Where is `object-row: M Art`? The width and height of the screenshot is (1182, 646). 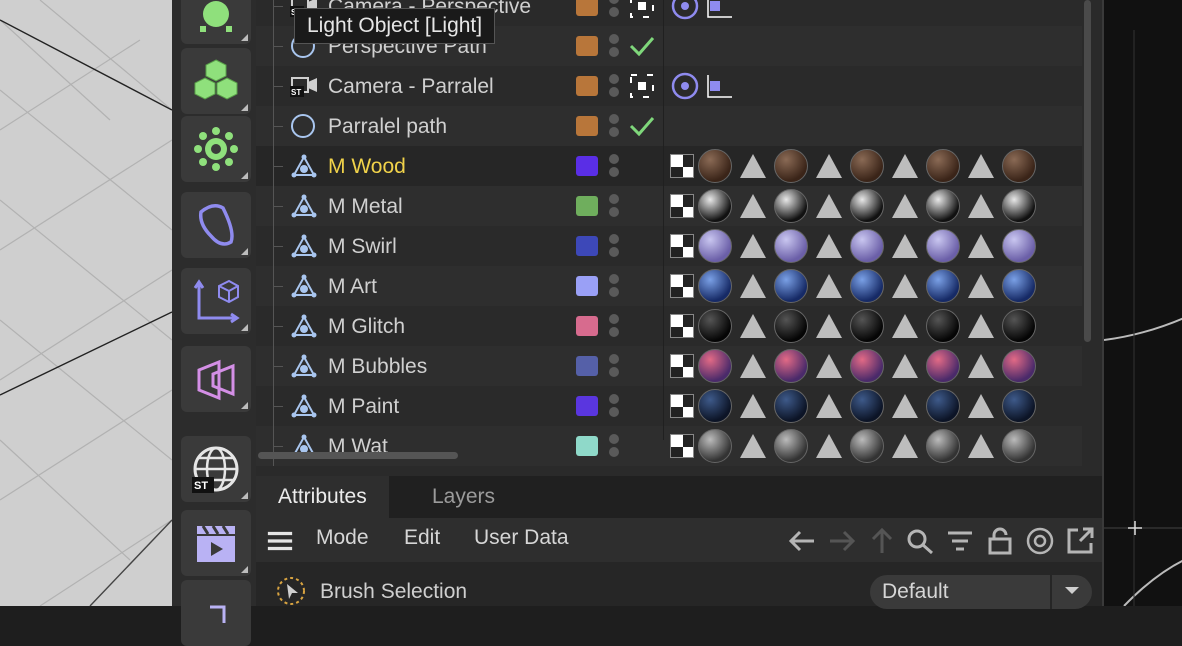 object-row: M Art is located at coordinates (669, 286).